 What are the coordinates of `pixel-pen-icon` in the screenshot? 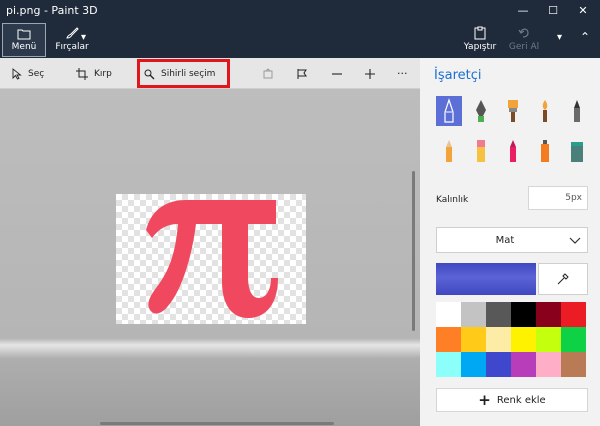 It's located at (577, 111).